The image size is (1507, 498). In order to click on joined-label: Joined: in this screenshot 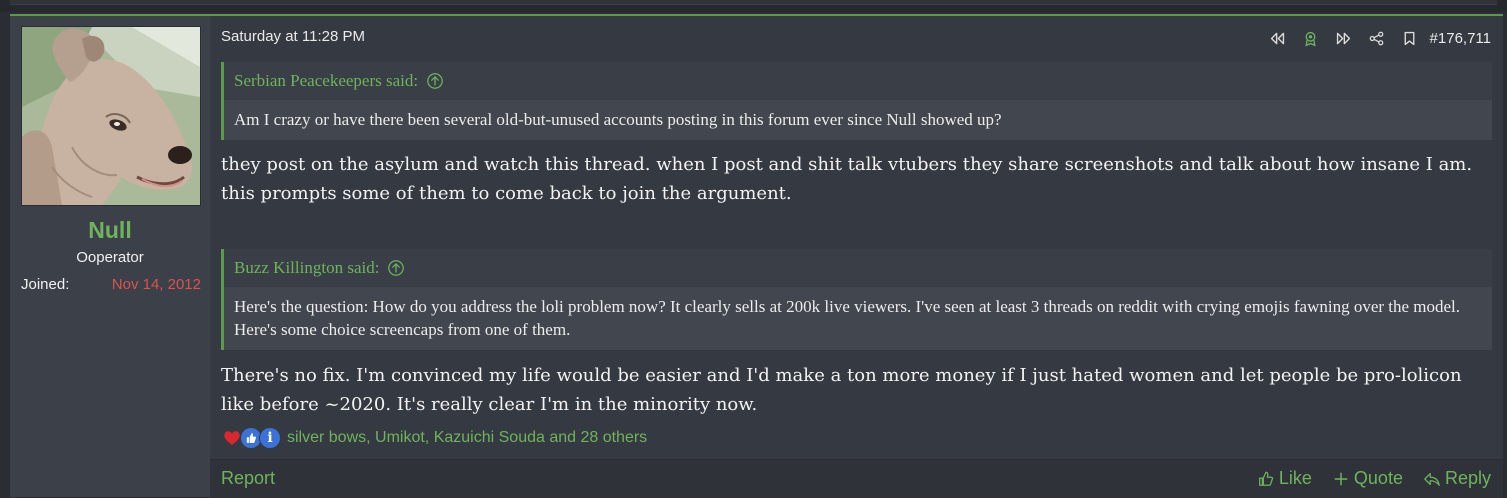, I will do `click(45, 284)`.